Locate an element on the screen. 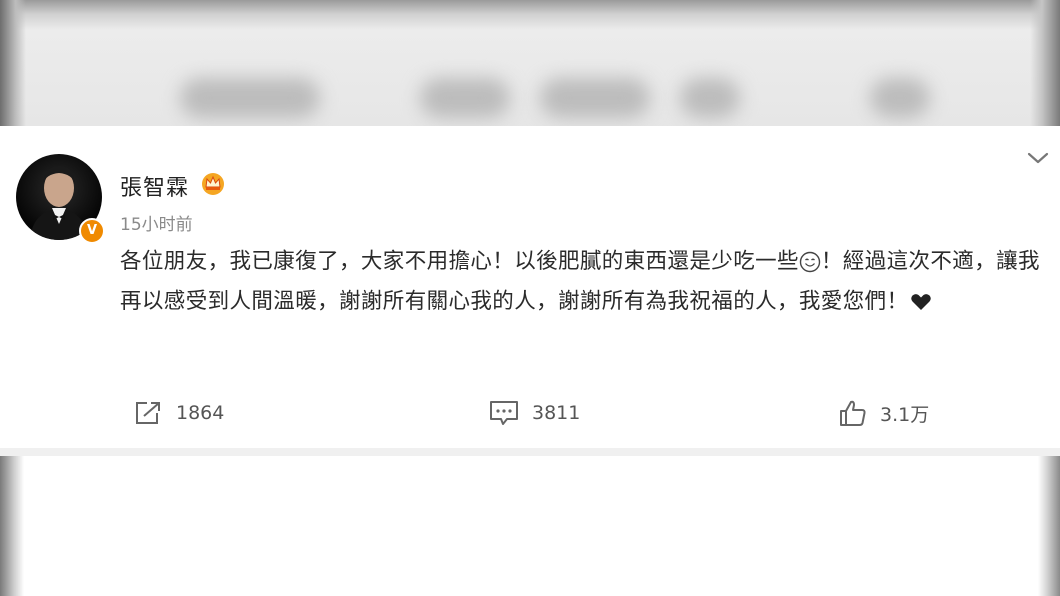 Image resolution: width=1060 pixels, height=596 pixels. card-divider is located at coordinates (530, 452).